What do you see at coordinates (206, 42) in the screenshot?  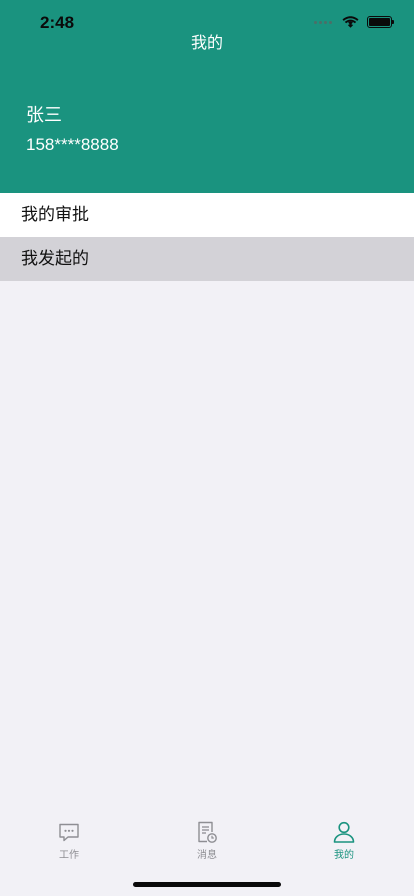 I see `page-title: 我的` at bounding box center [206, 42].